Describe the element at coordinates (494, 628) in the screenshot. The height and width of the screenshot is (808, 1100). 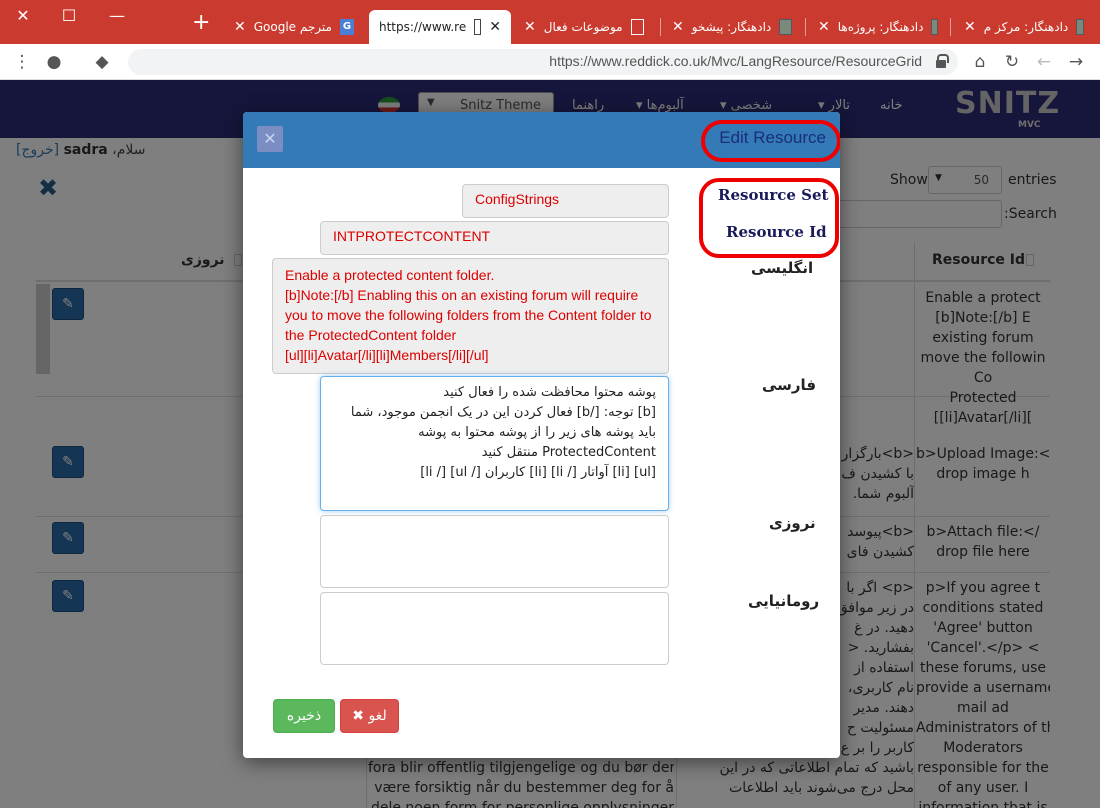
I see `romanian-textarea` at that location.